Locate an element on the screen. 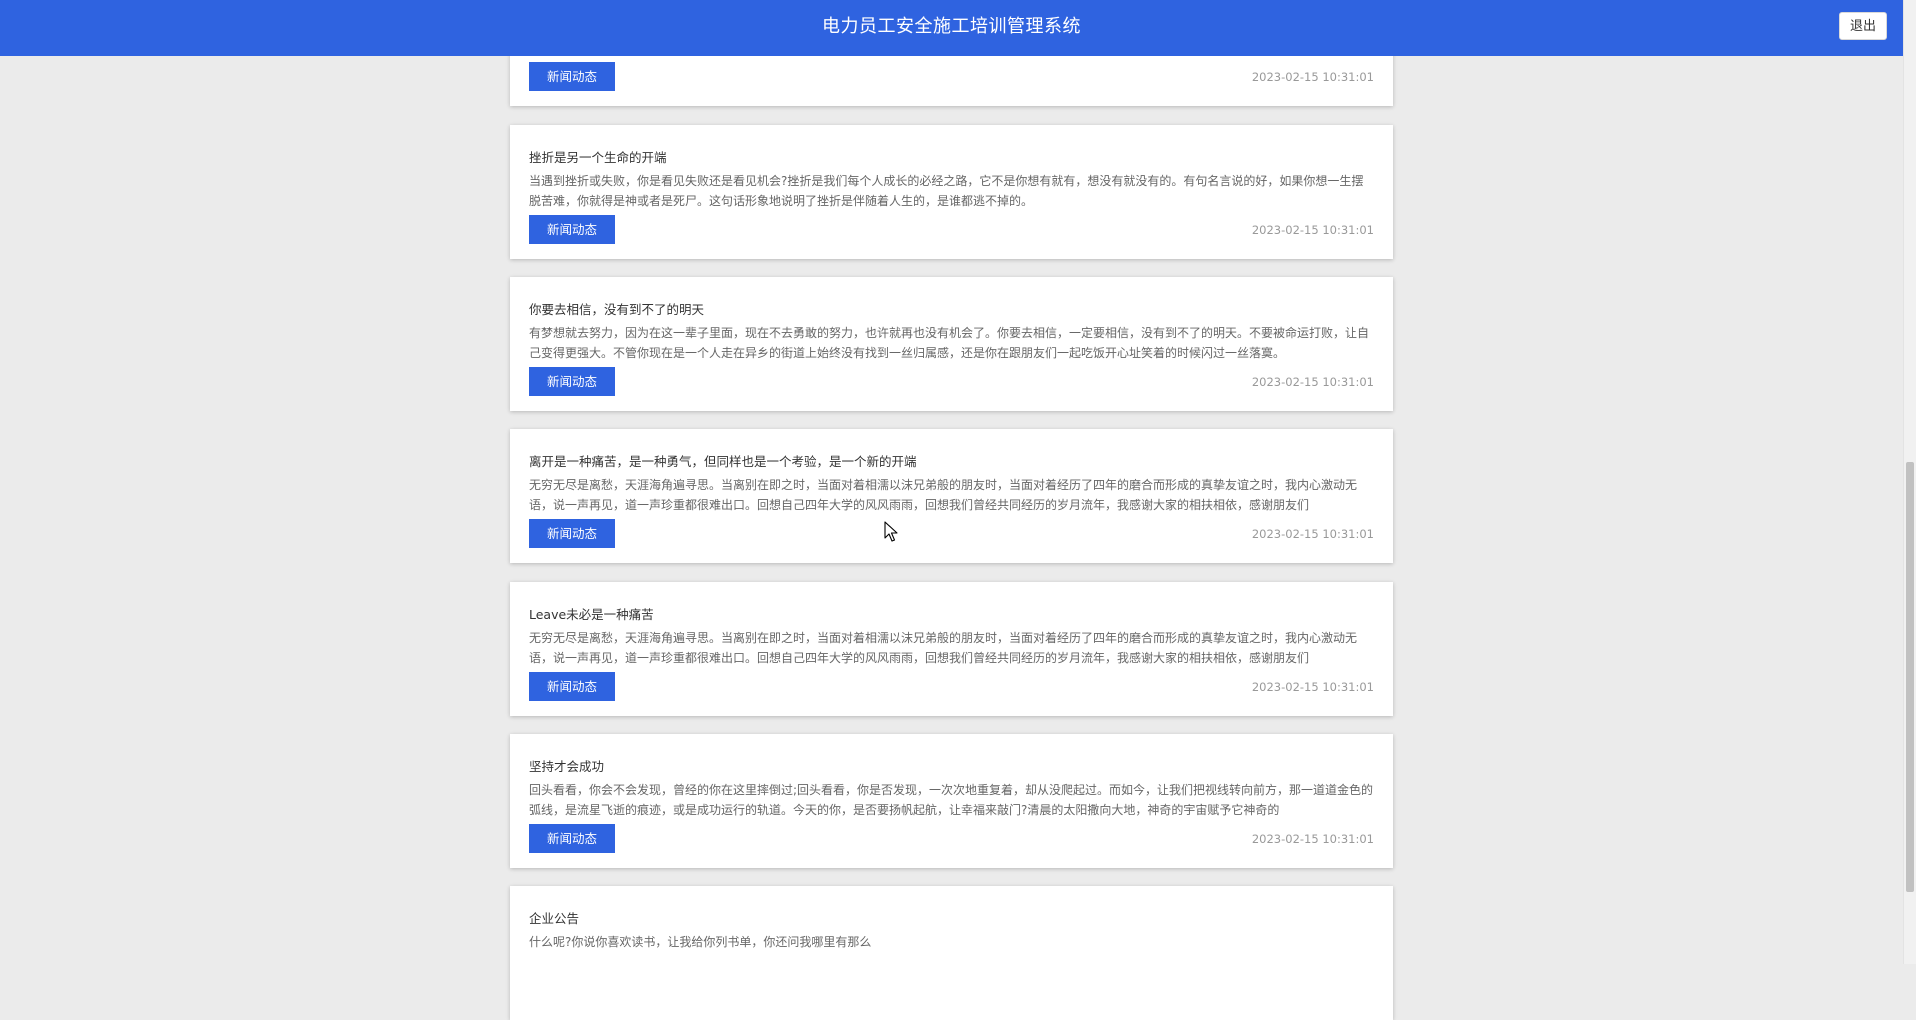 This screenshot has width=1916, height=1020. vertical-scrollbar is located at coordinates (1909, 482).